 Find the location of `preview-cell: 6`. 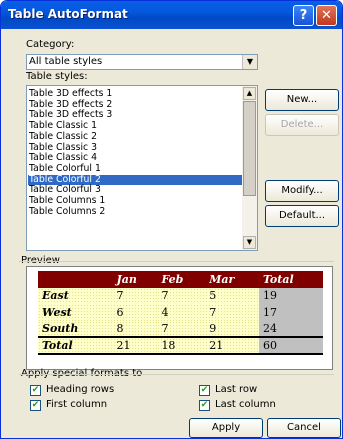

preview-cell: 6 is located at coordinates (135, 312).